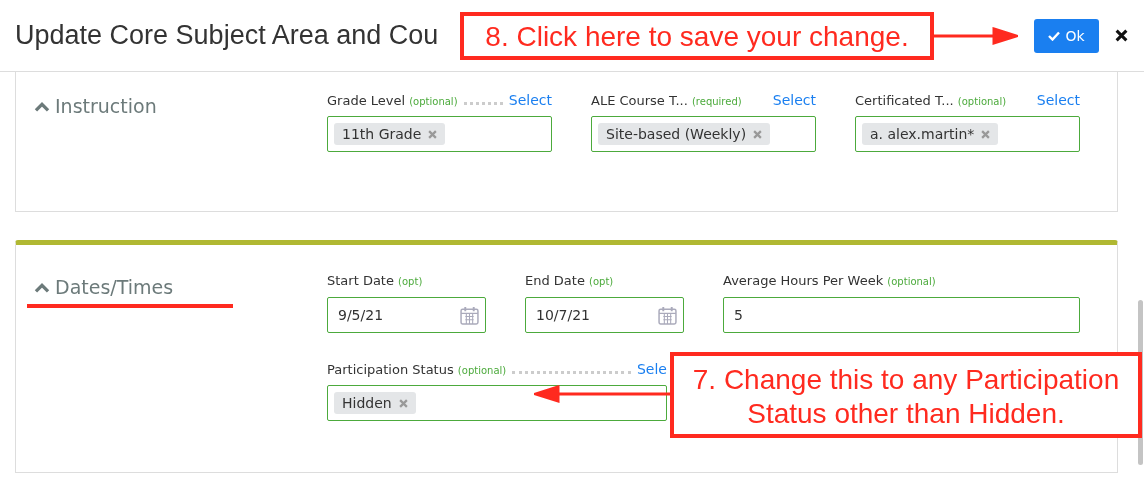 The height and width of the screenshot is (495, 1144). I want to click on field-label: End Date (opt), so click(569, 280).